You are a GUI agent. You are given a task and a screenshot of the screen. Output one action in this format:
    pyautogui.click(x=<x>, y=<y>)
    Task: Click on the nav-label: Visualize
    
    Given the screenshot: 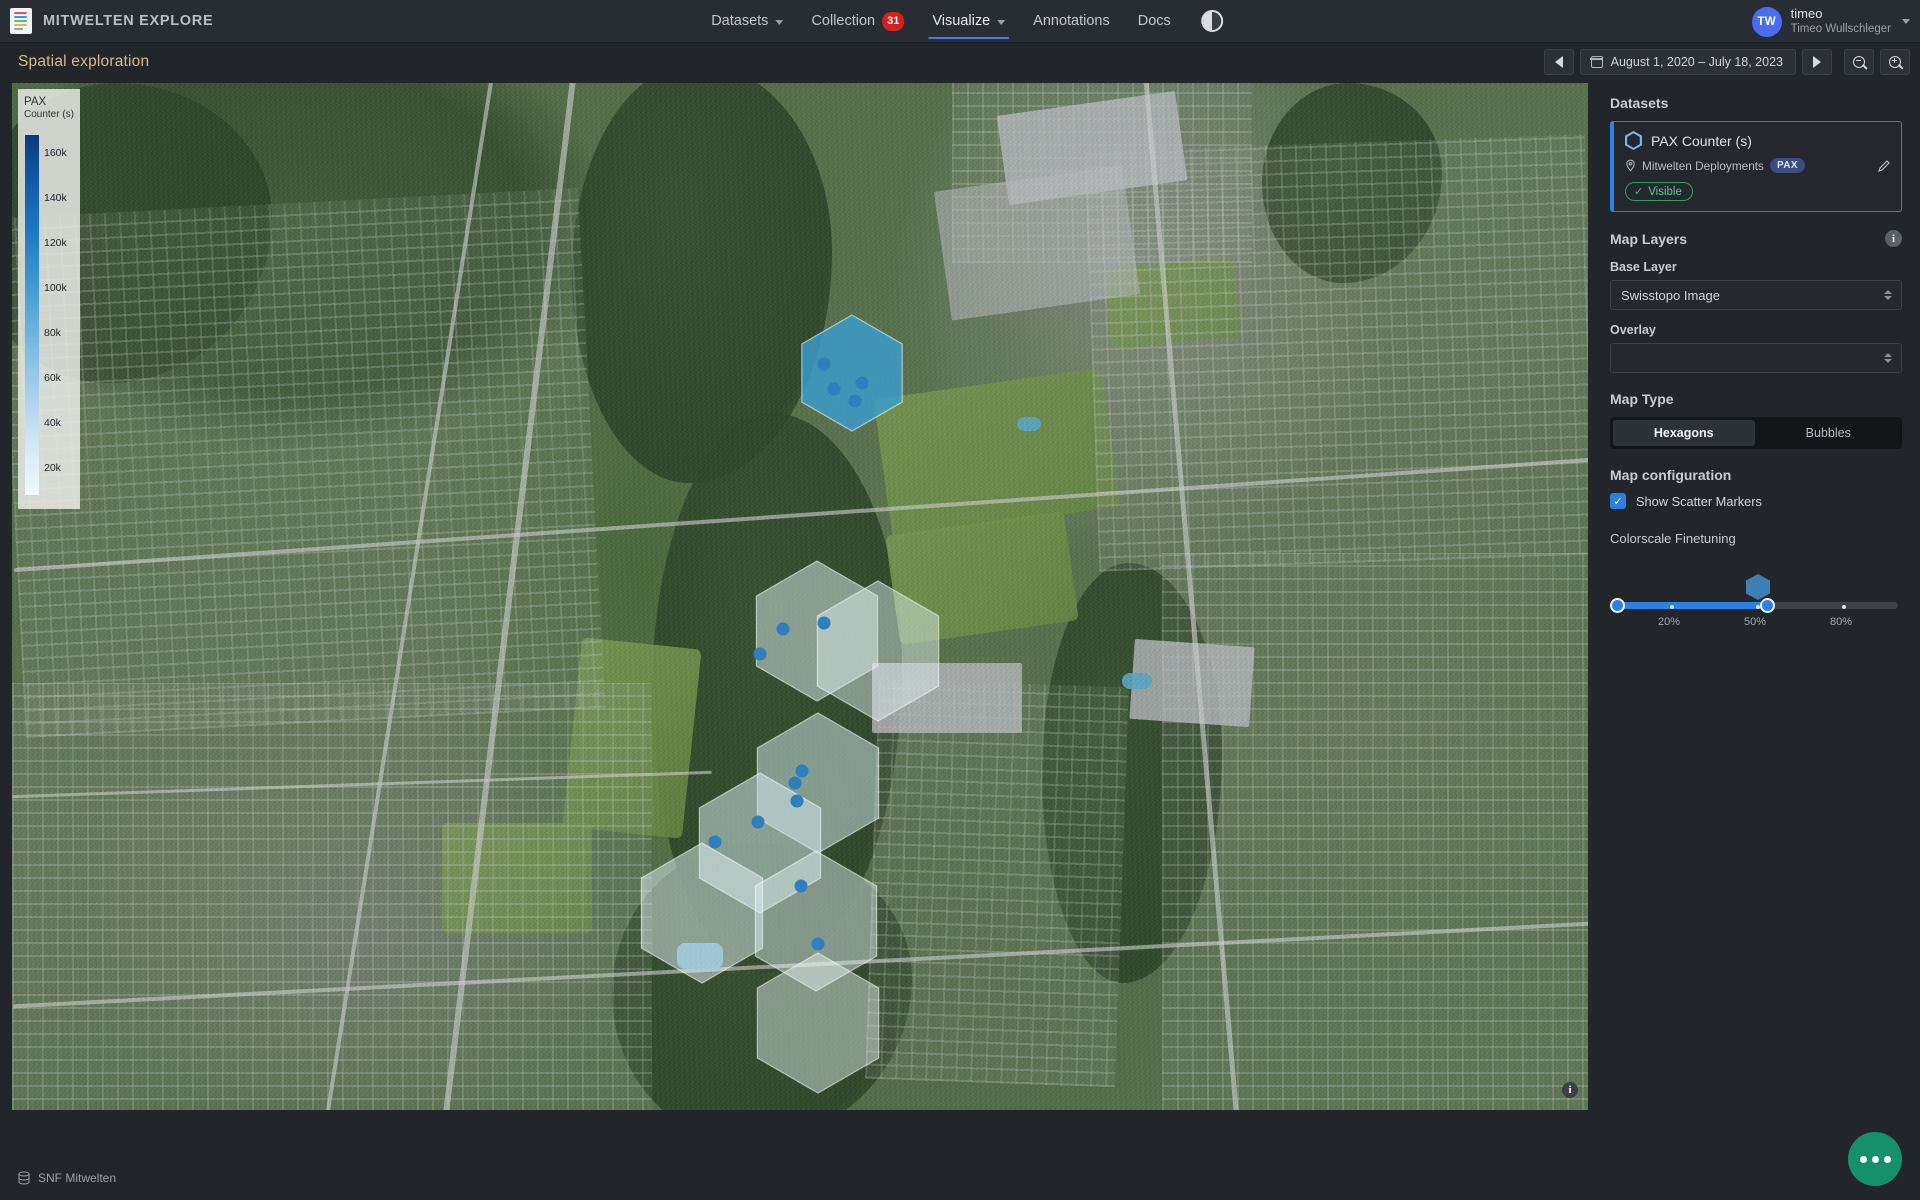 What is the action you would take?
    pyautogui.click(x=961, y=21)
    